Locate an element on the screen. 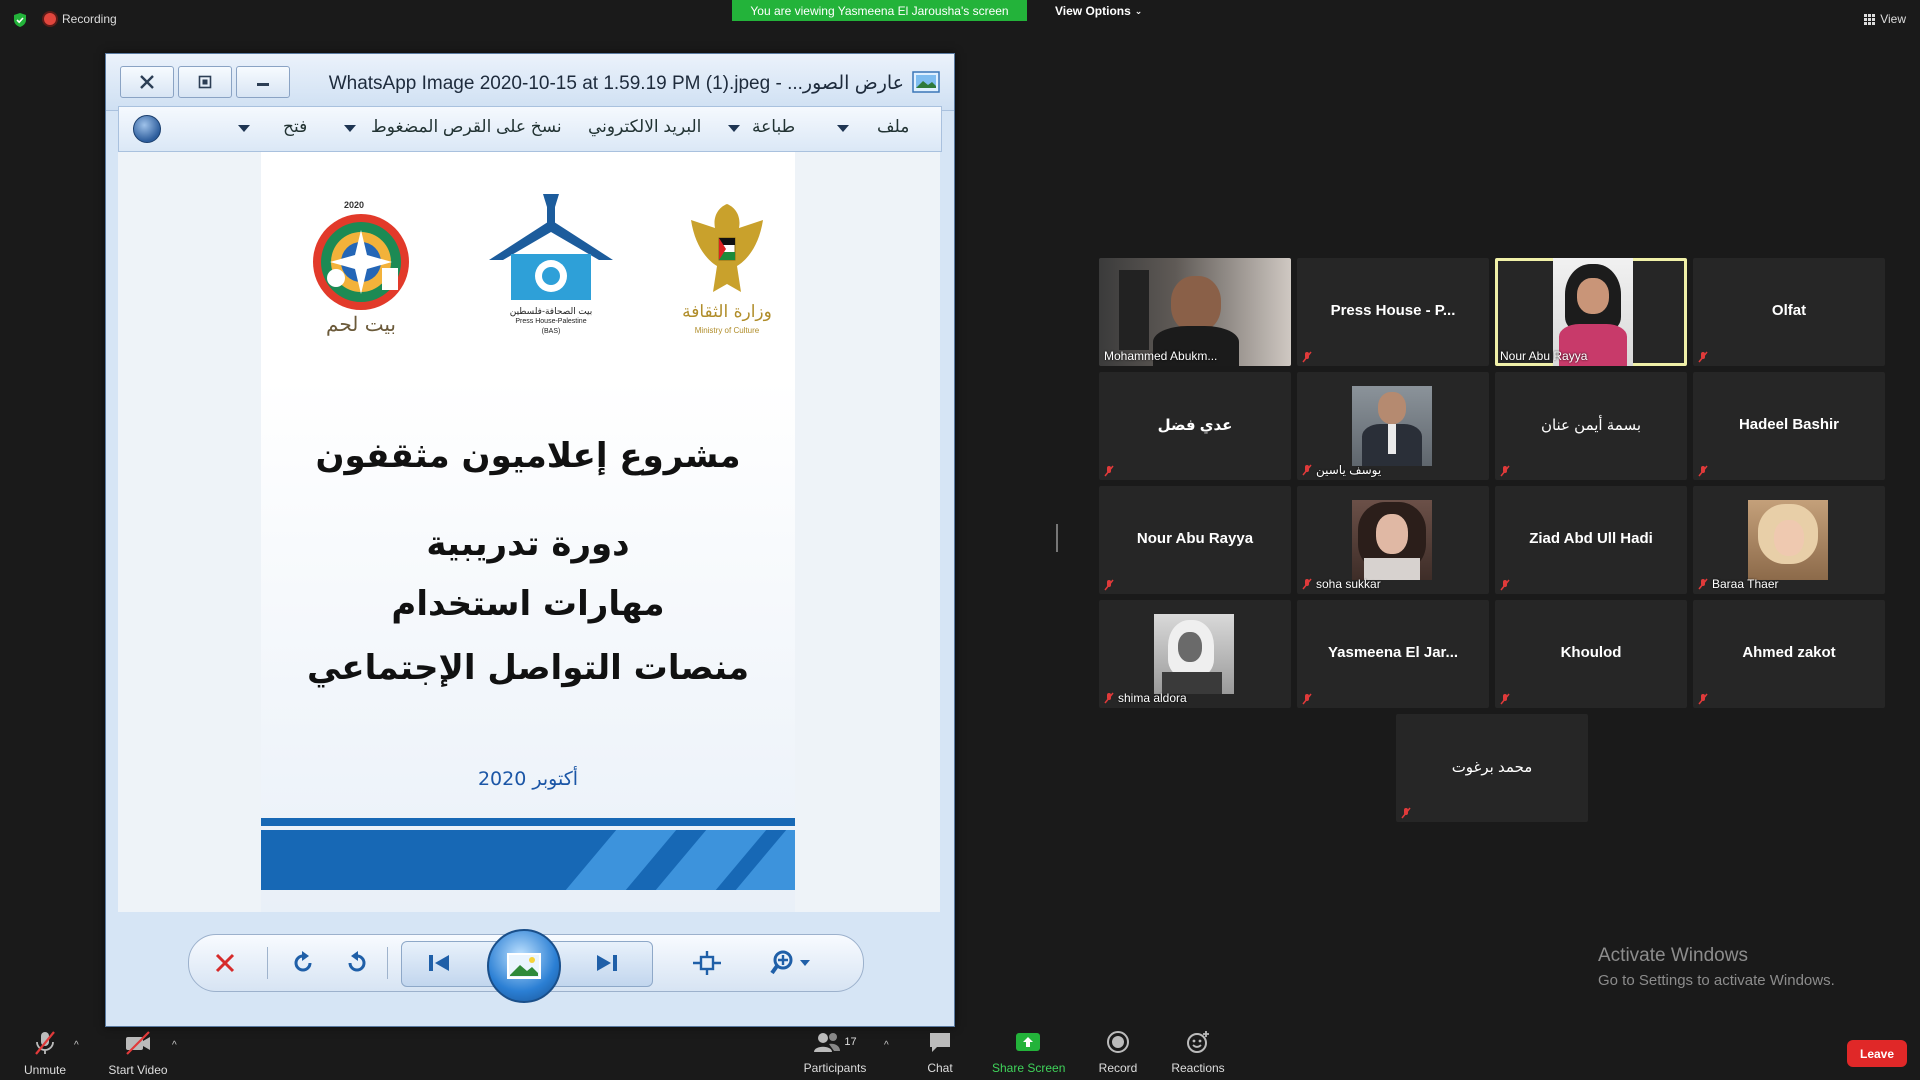  rotate-counterclockwise-button is located at coordinates (357, 963).